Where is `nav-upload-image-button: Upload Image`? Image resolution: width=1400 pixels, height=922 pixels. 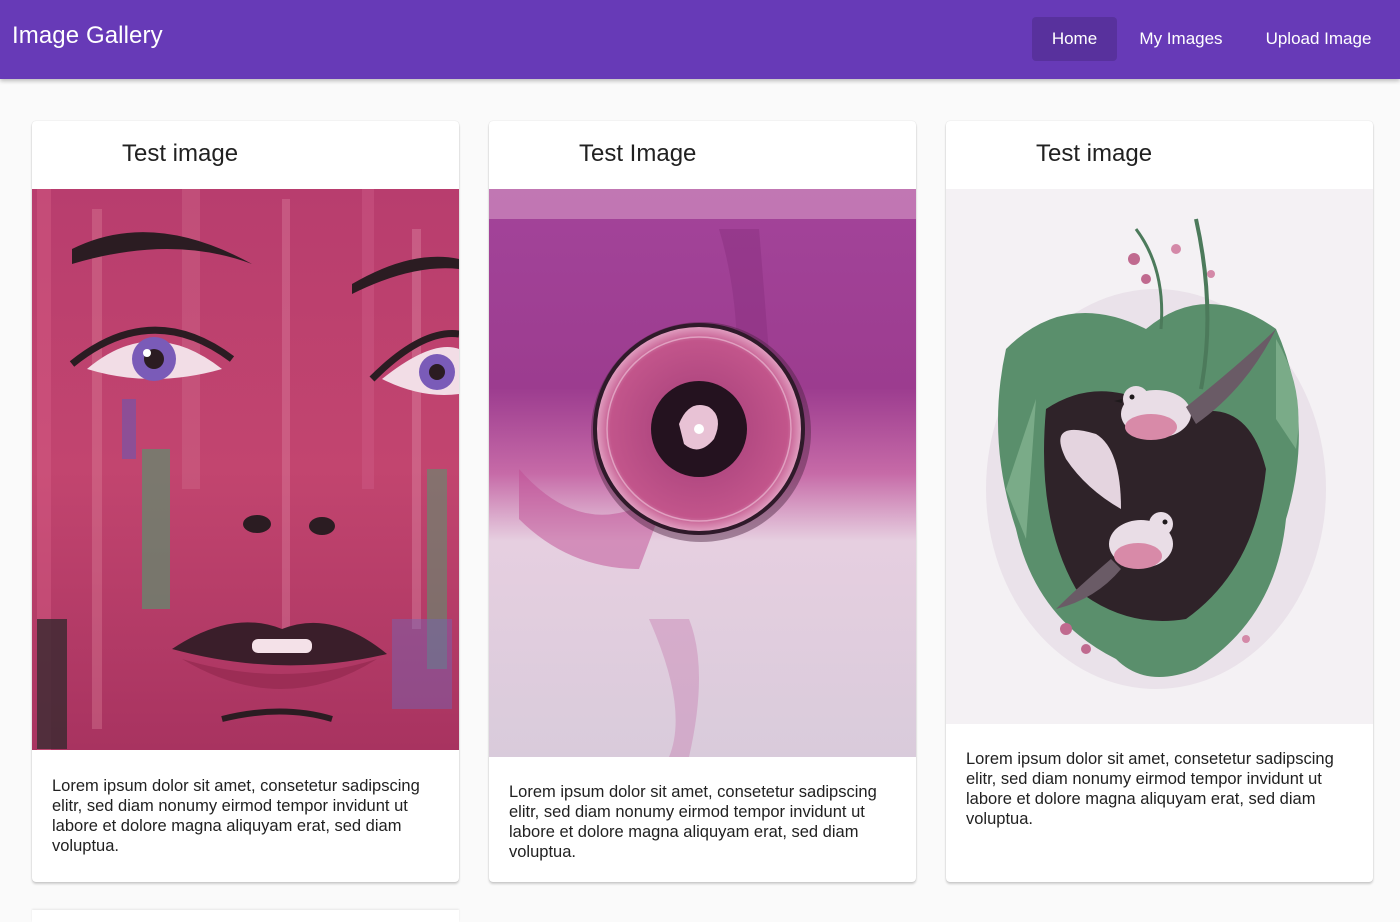
nav-upload-image-button: Upload Image is located at coordinates (1318, 39).